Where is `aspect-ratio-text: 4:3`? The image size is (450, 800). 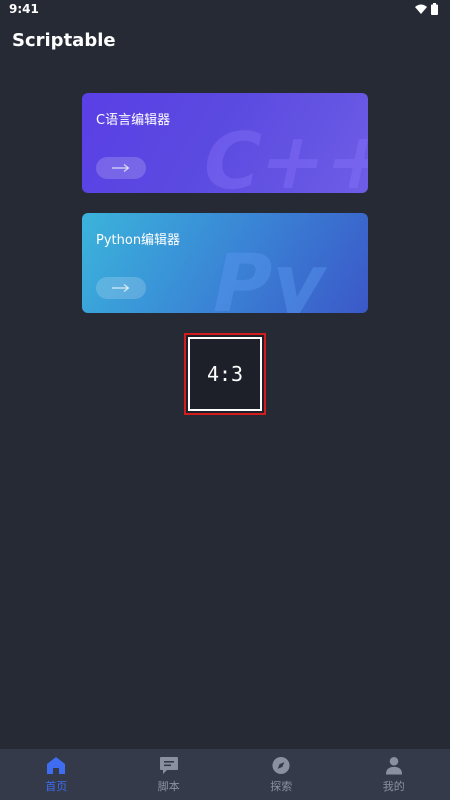
aspect-ratio-text: 4:3 is located at coordinates (225, 374).